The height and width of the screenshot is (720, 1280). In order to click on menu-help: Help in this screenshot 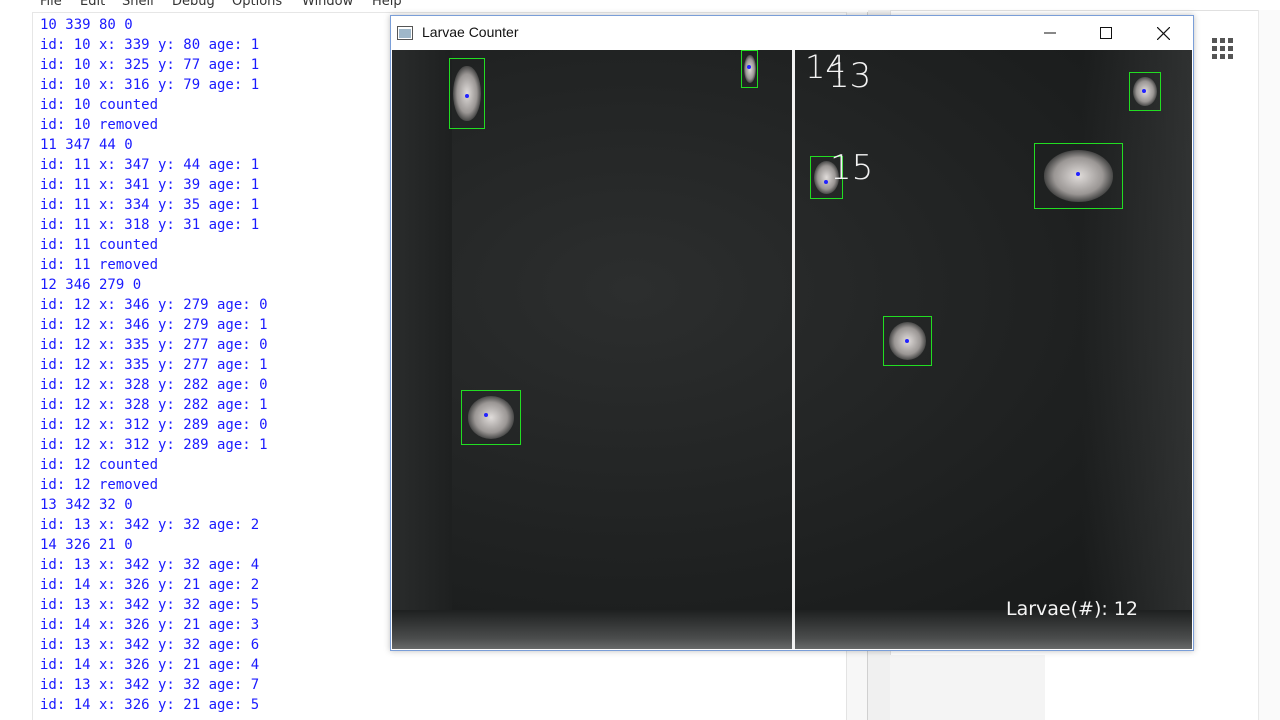, I will do `click(387, 4)`.